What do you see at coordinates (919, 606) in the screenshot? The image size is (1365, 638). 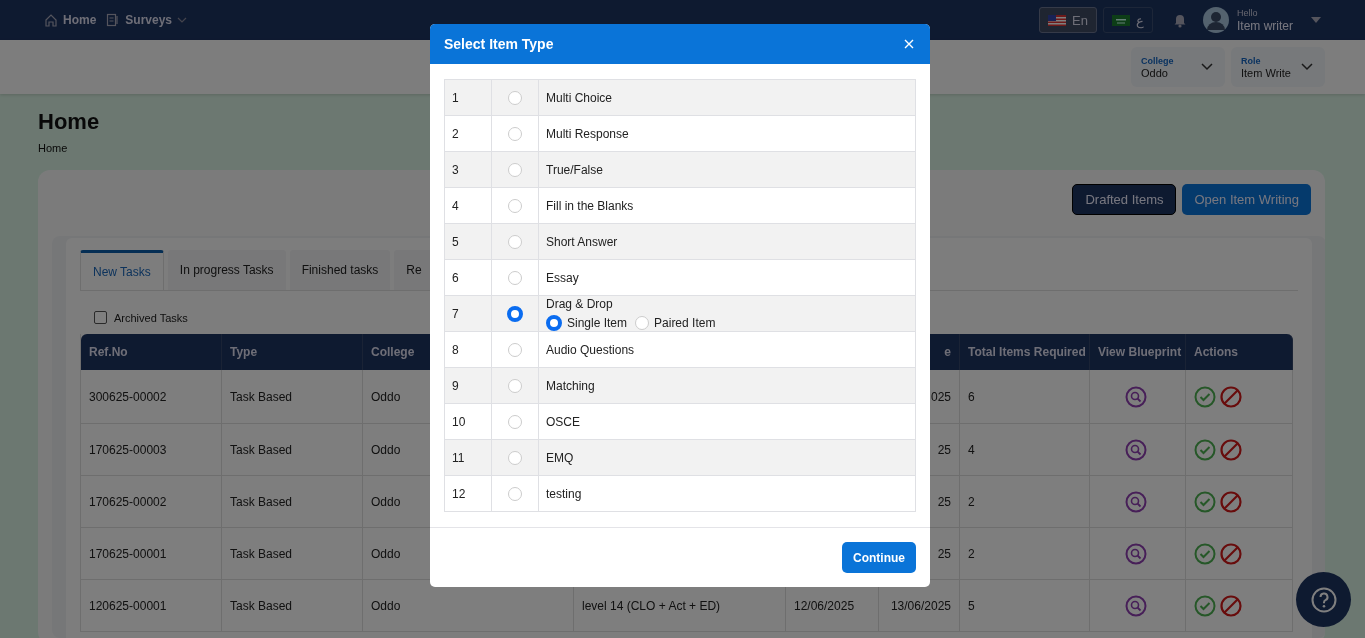 I see `table-cell: 13/06/2025` at bounding box center [919, 606].